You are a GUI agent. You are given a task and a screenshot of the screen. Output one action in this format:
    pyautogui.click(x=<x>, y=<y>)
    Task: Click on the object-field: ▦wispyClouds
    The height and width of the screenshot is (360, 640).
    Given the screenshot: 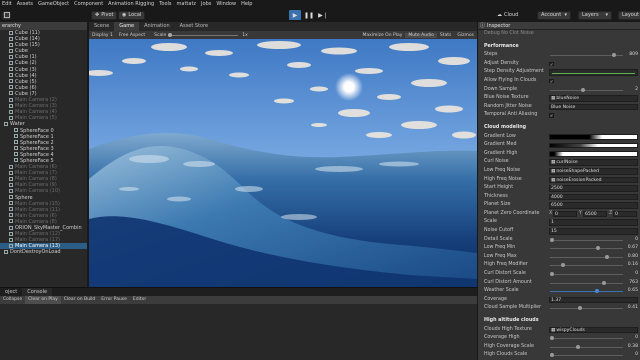 What is the action you would take?
    pyautogui.click(x=593, y=330)
    